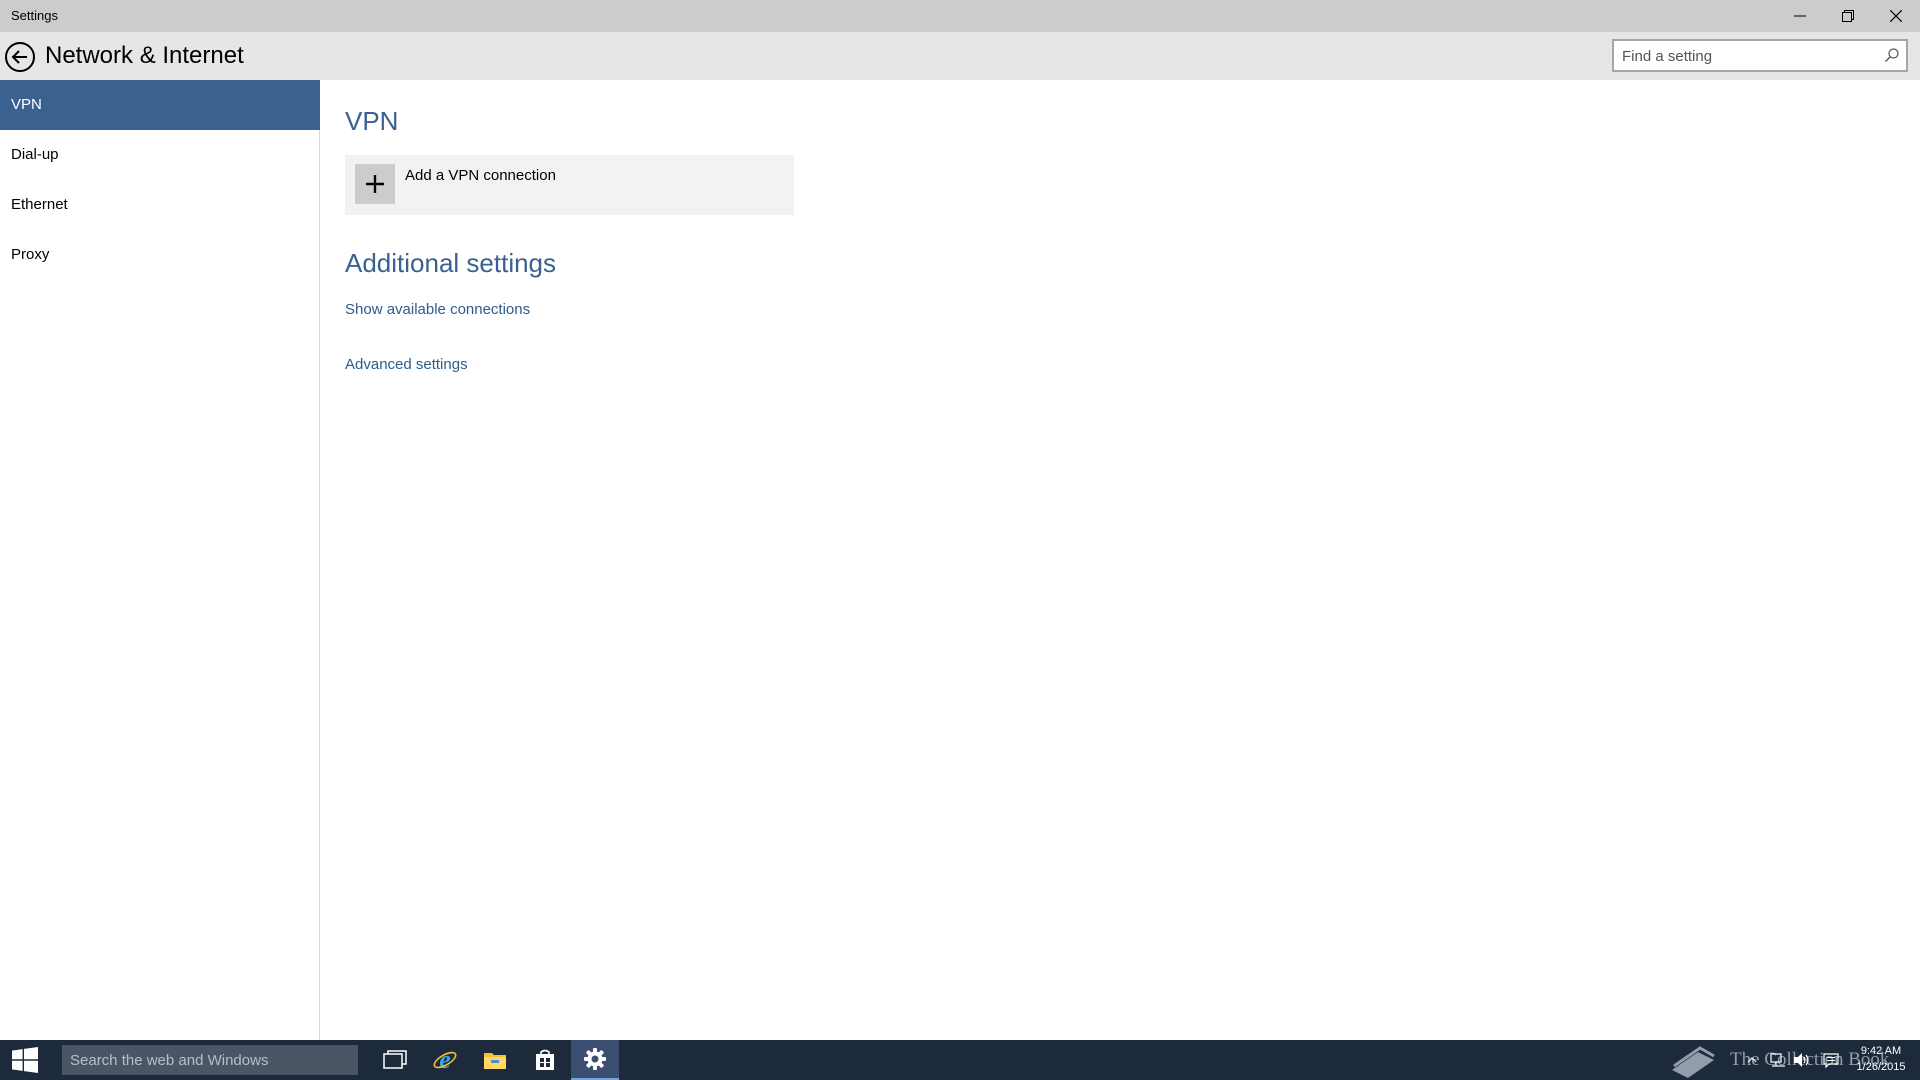 Image resolution: width=1920 pixels, height=1080 pixels. What do you see at coordinates (160, 560) in the screenshot?
I see `sidebar: VPN Dial-up Ethernet Proxy` at bounding box center [160, 560].